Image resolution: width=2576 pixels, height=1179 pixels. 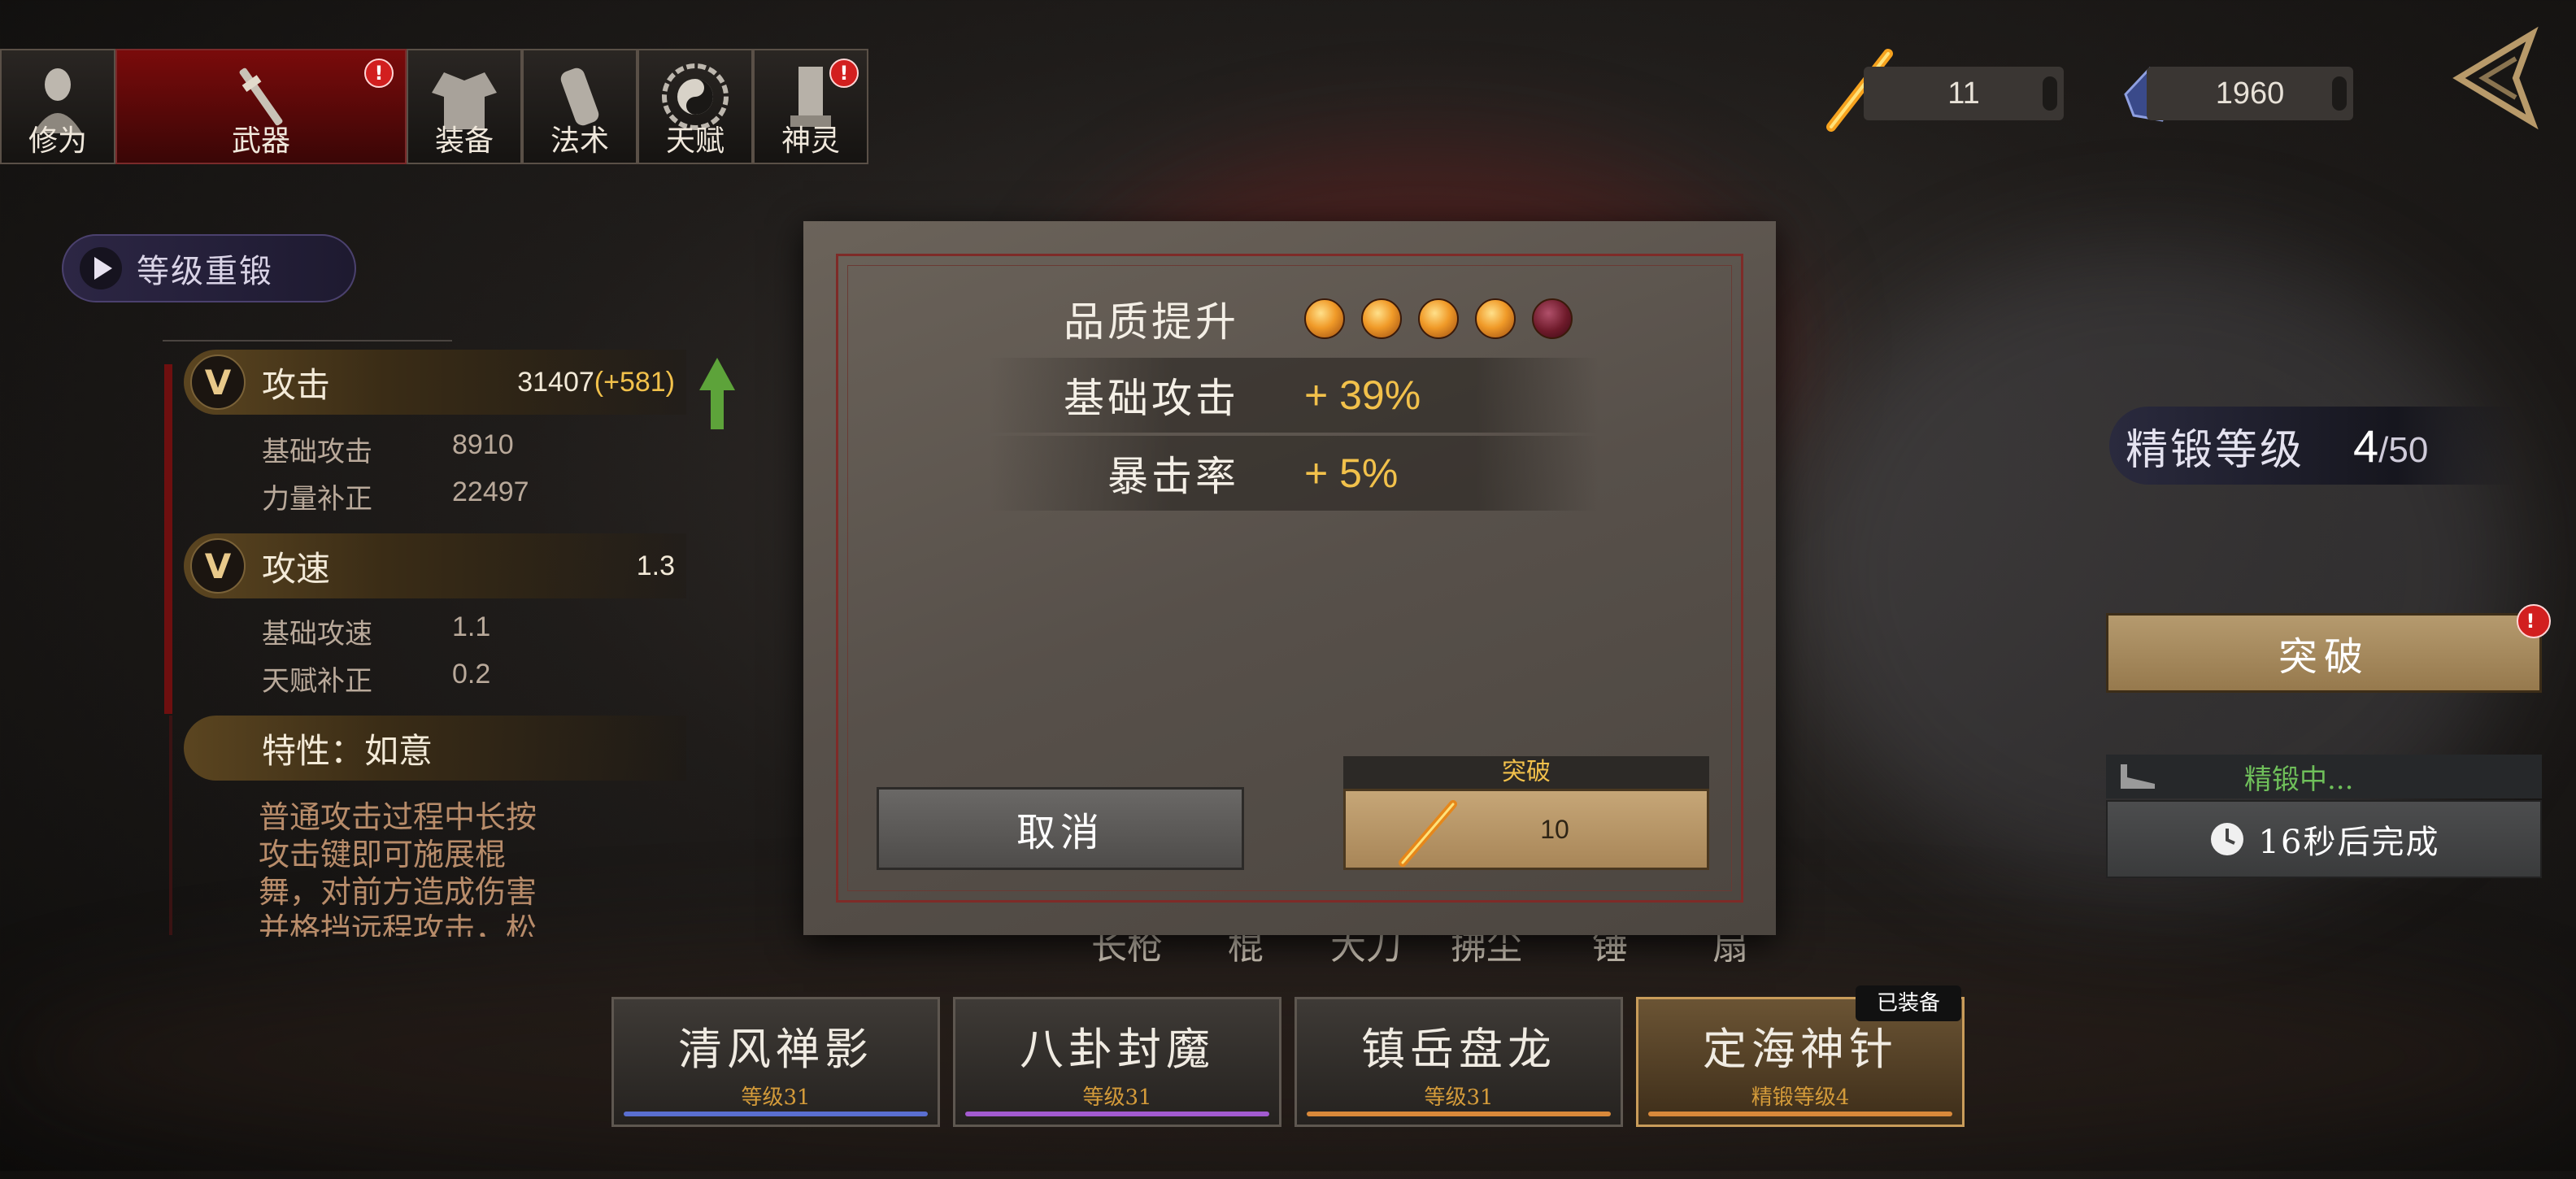 What do you see at coordinates (1173, 476) in the screenshot?
I see `modal-crit-label: 暴击率` at bounding box center [1173, 476].